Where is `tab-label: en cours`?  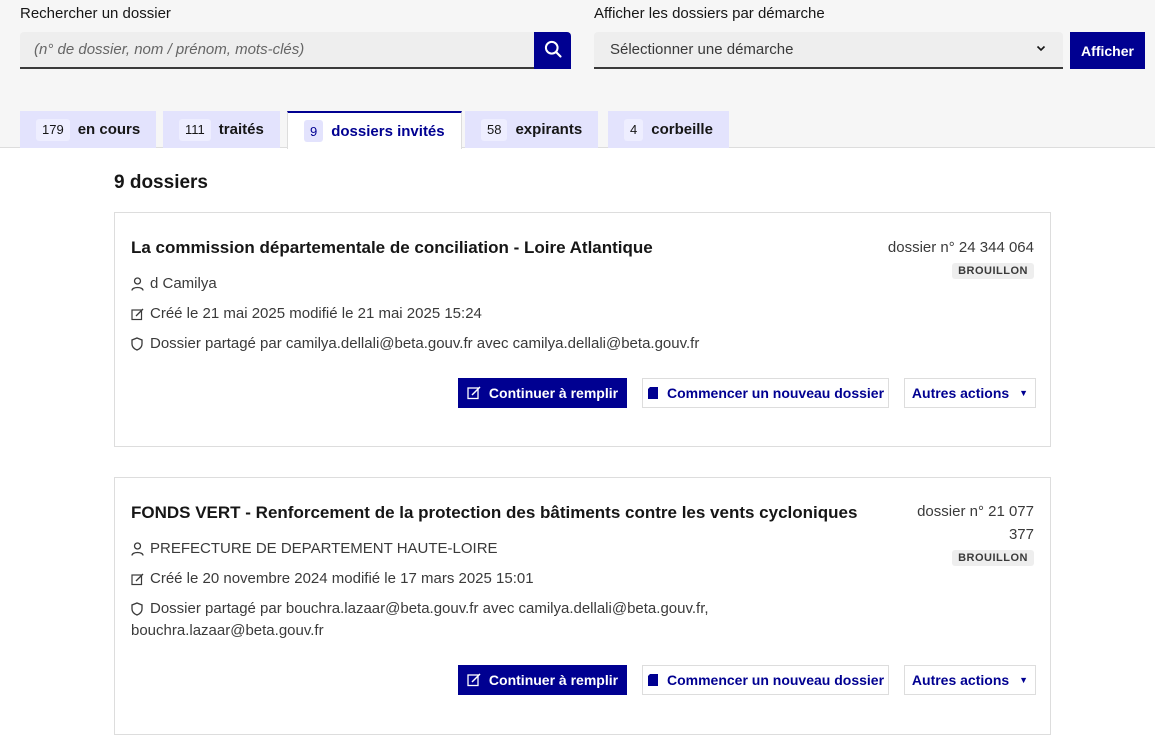 tab-label: en cours is located at coordinates (109, 129).